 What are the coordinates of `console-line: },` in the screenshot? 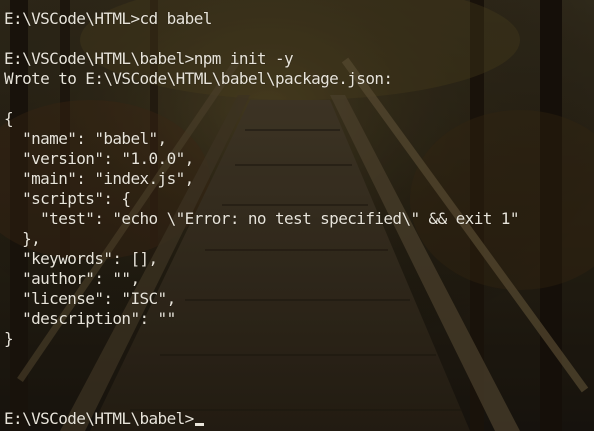 It's located at (22, 238).